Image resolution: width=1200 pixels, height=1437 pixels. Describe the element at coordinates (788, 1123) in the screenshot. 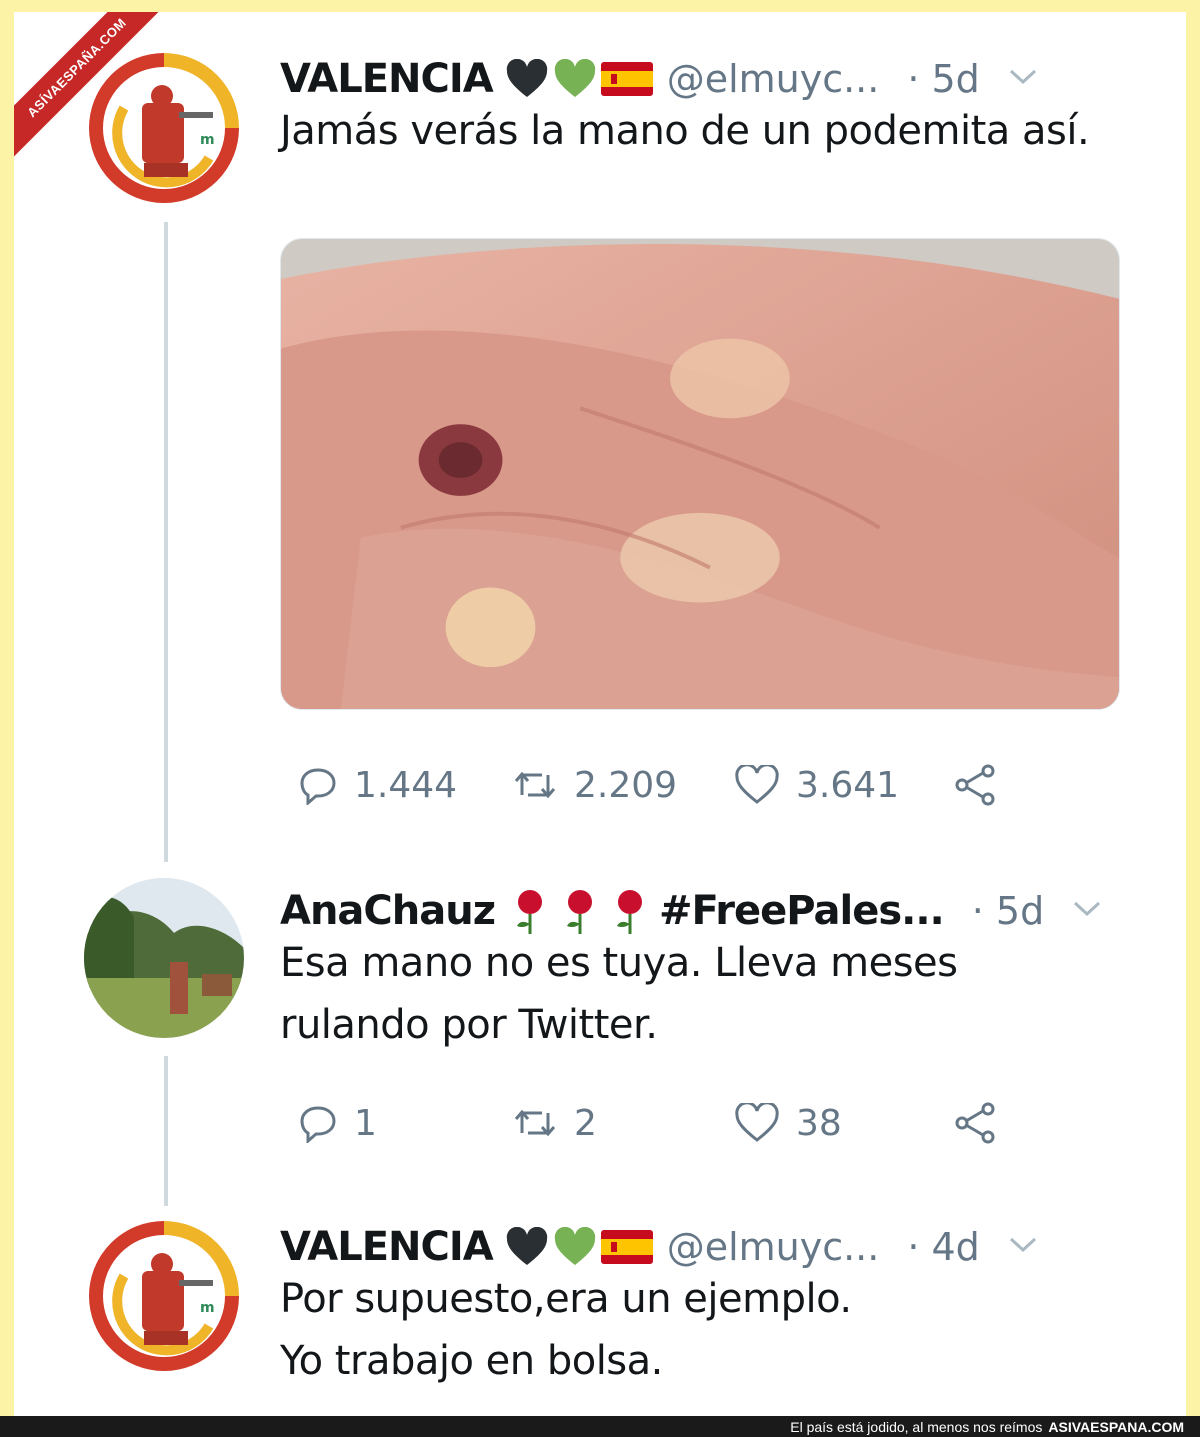

I see `like-button: 38` at that location.